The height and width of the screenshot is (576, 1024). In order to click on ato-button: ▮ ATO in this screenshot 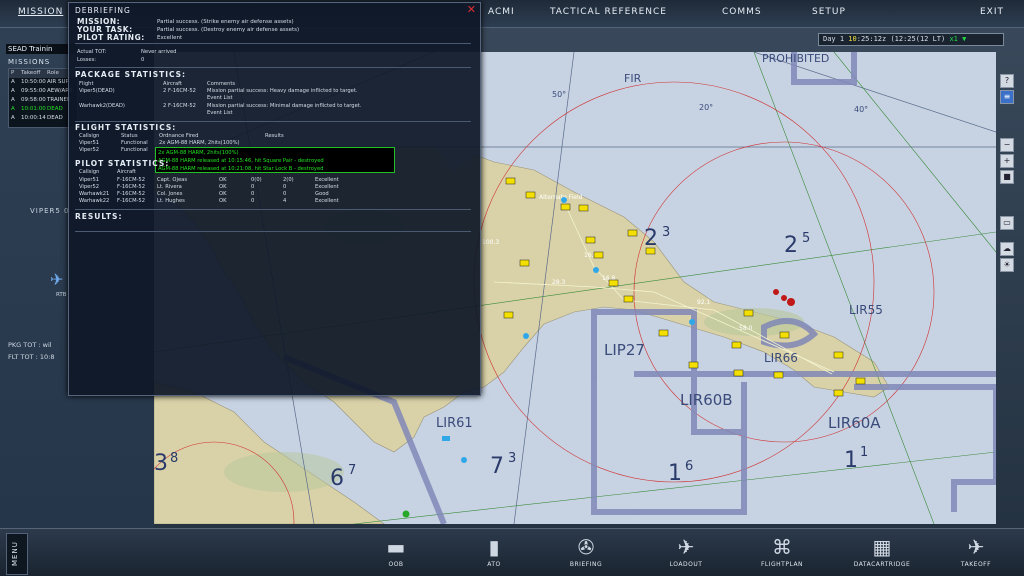, I will do `click(494, 554)`.